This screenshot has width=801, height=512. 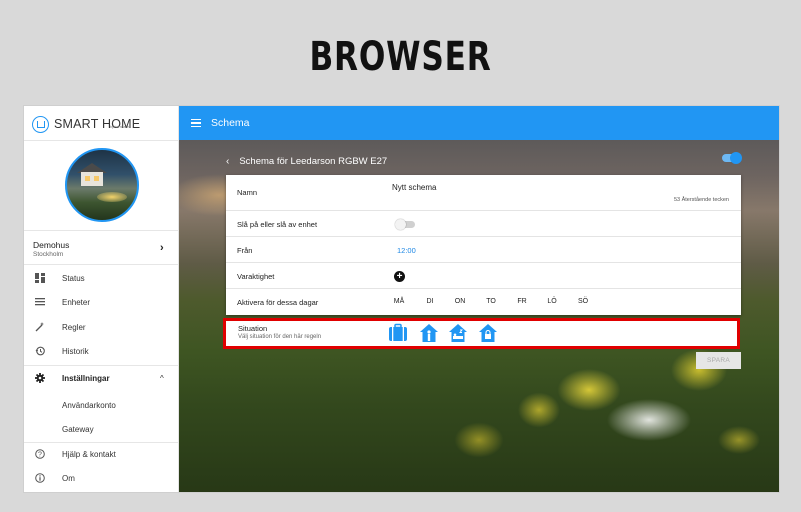 I want to click on days-label: Aktivera för dessa dagar, so click(x=278, y=302).